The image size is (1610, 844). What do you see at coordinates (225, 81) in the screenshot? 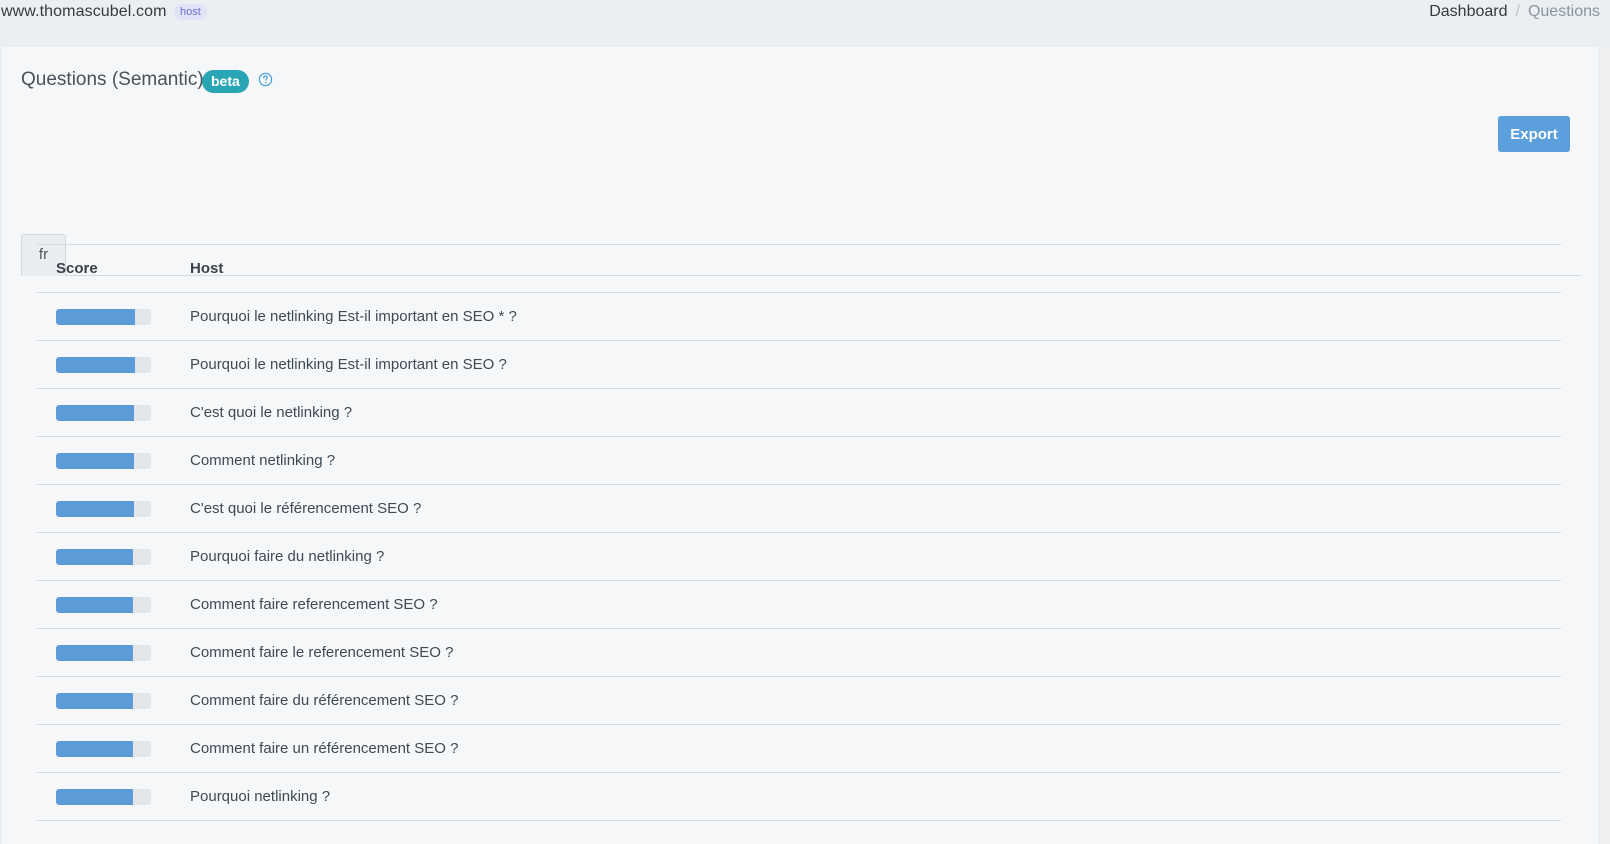
I see `beta-badge: beta` at bounding box center [225, 81].